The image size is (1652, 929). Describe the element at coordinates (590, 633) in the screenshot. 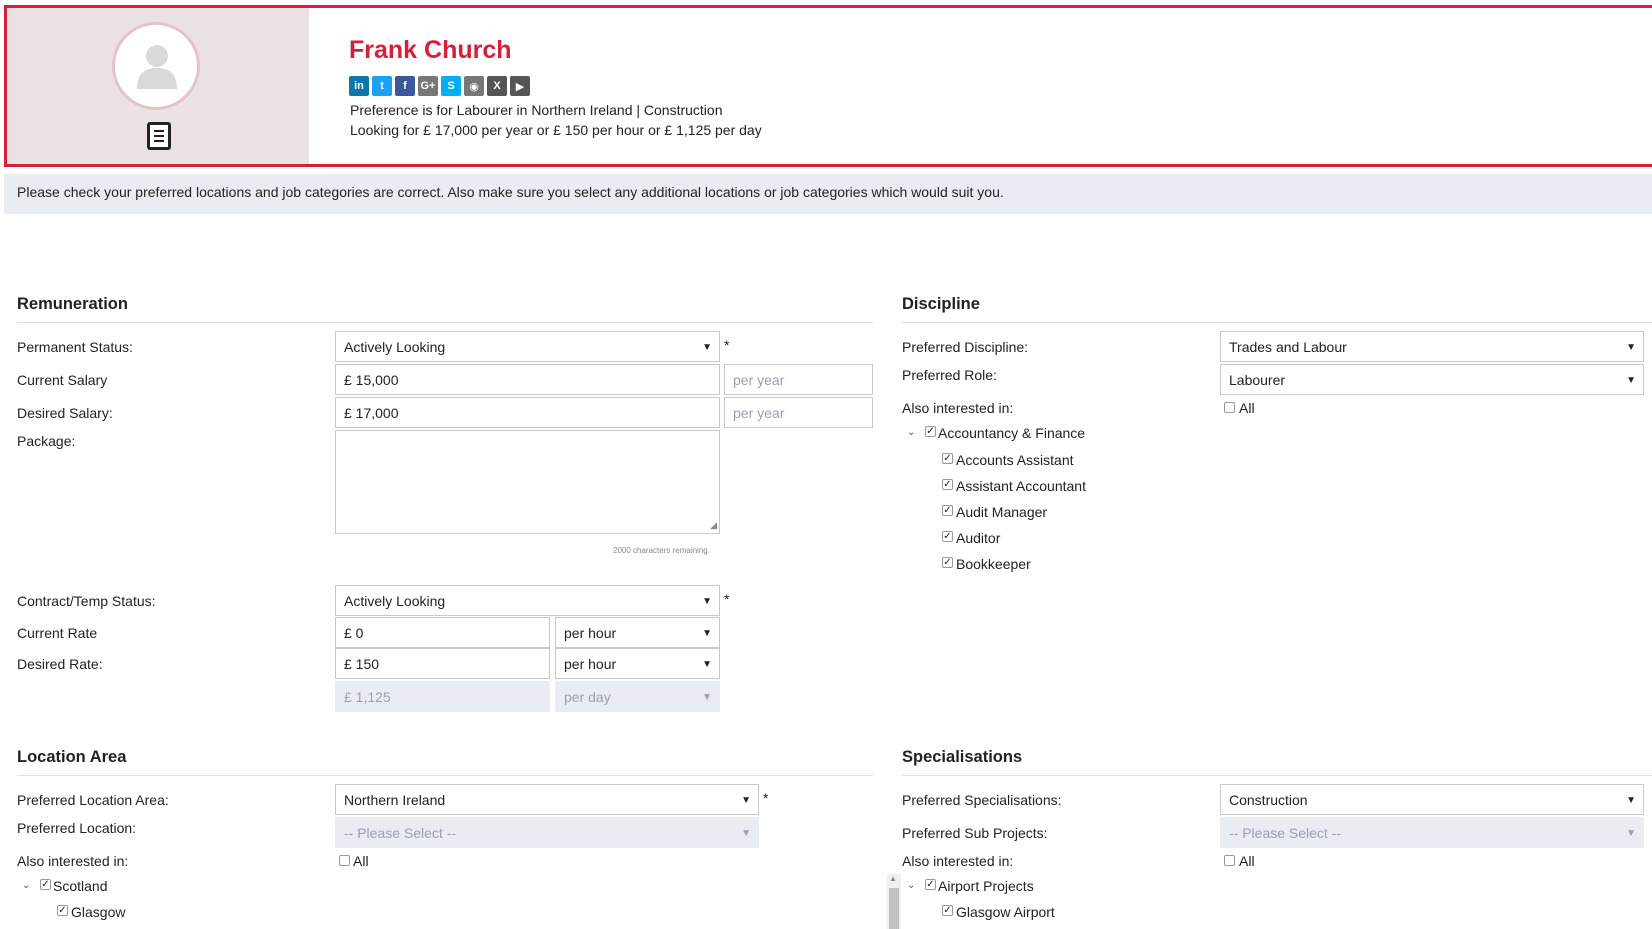

I see `current-rate-period-value: per hour` at that location.